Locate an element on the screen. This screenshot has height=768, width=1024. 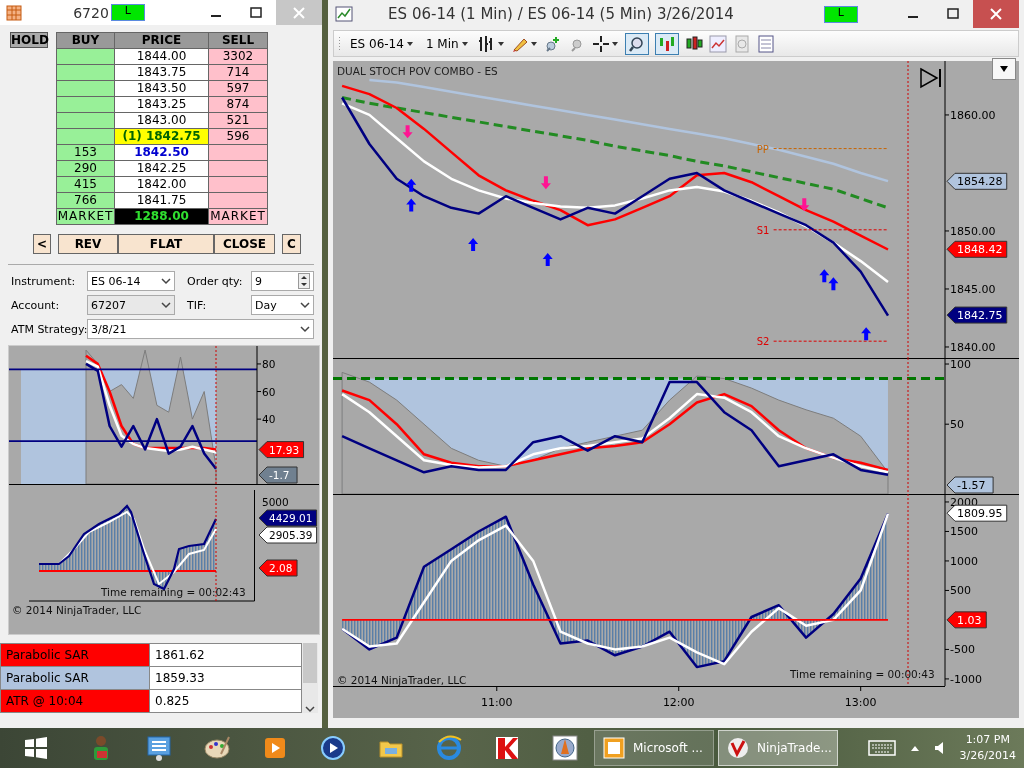
zoom-icon is located at coordinates (636, 43).